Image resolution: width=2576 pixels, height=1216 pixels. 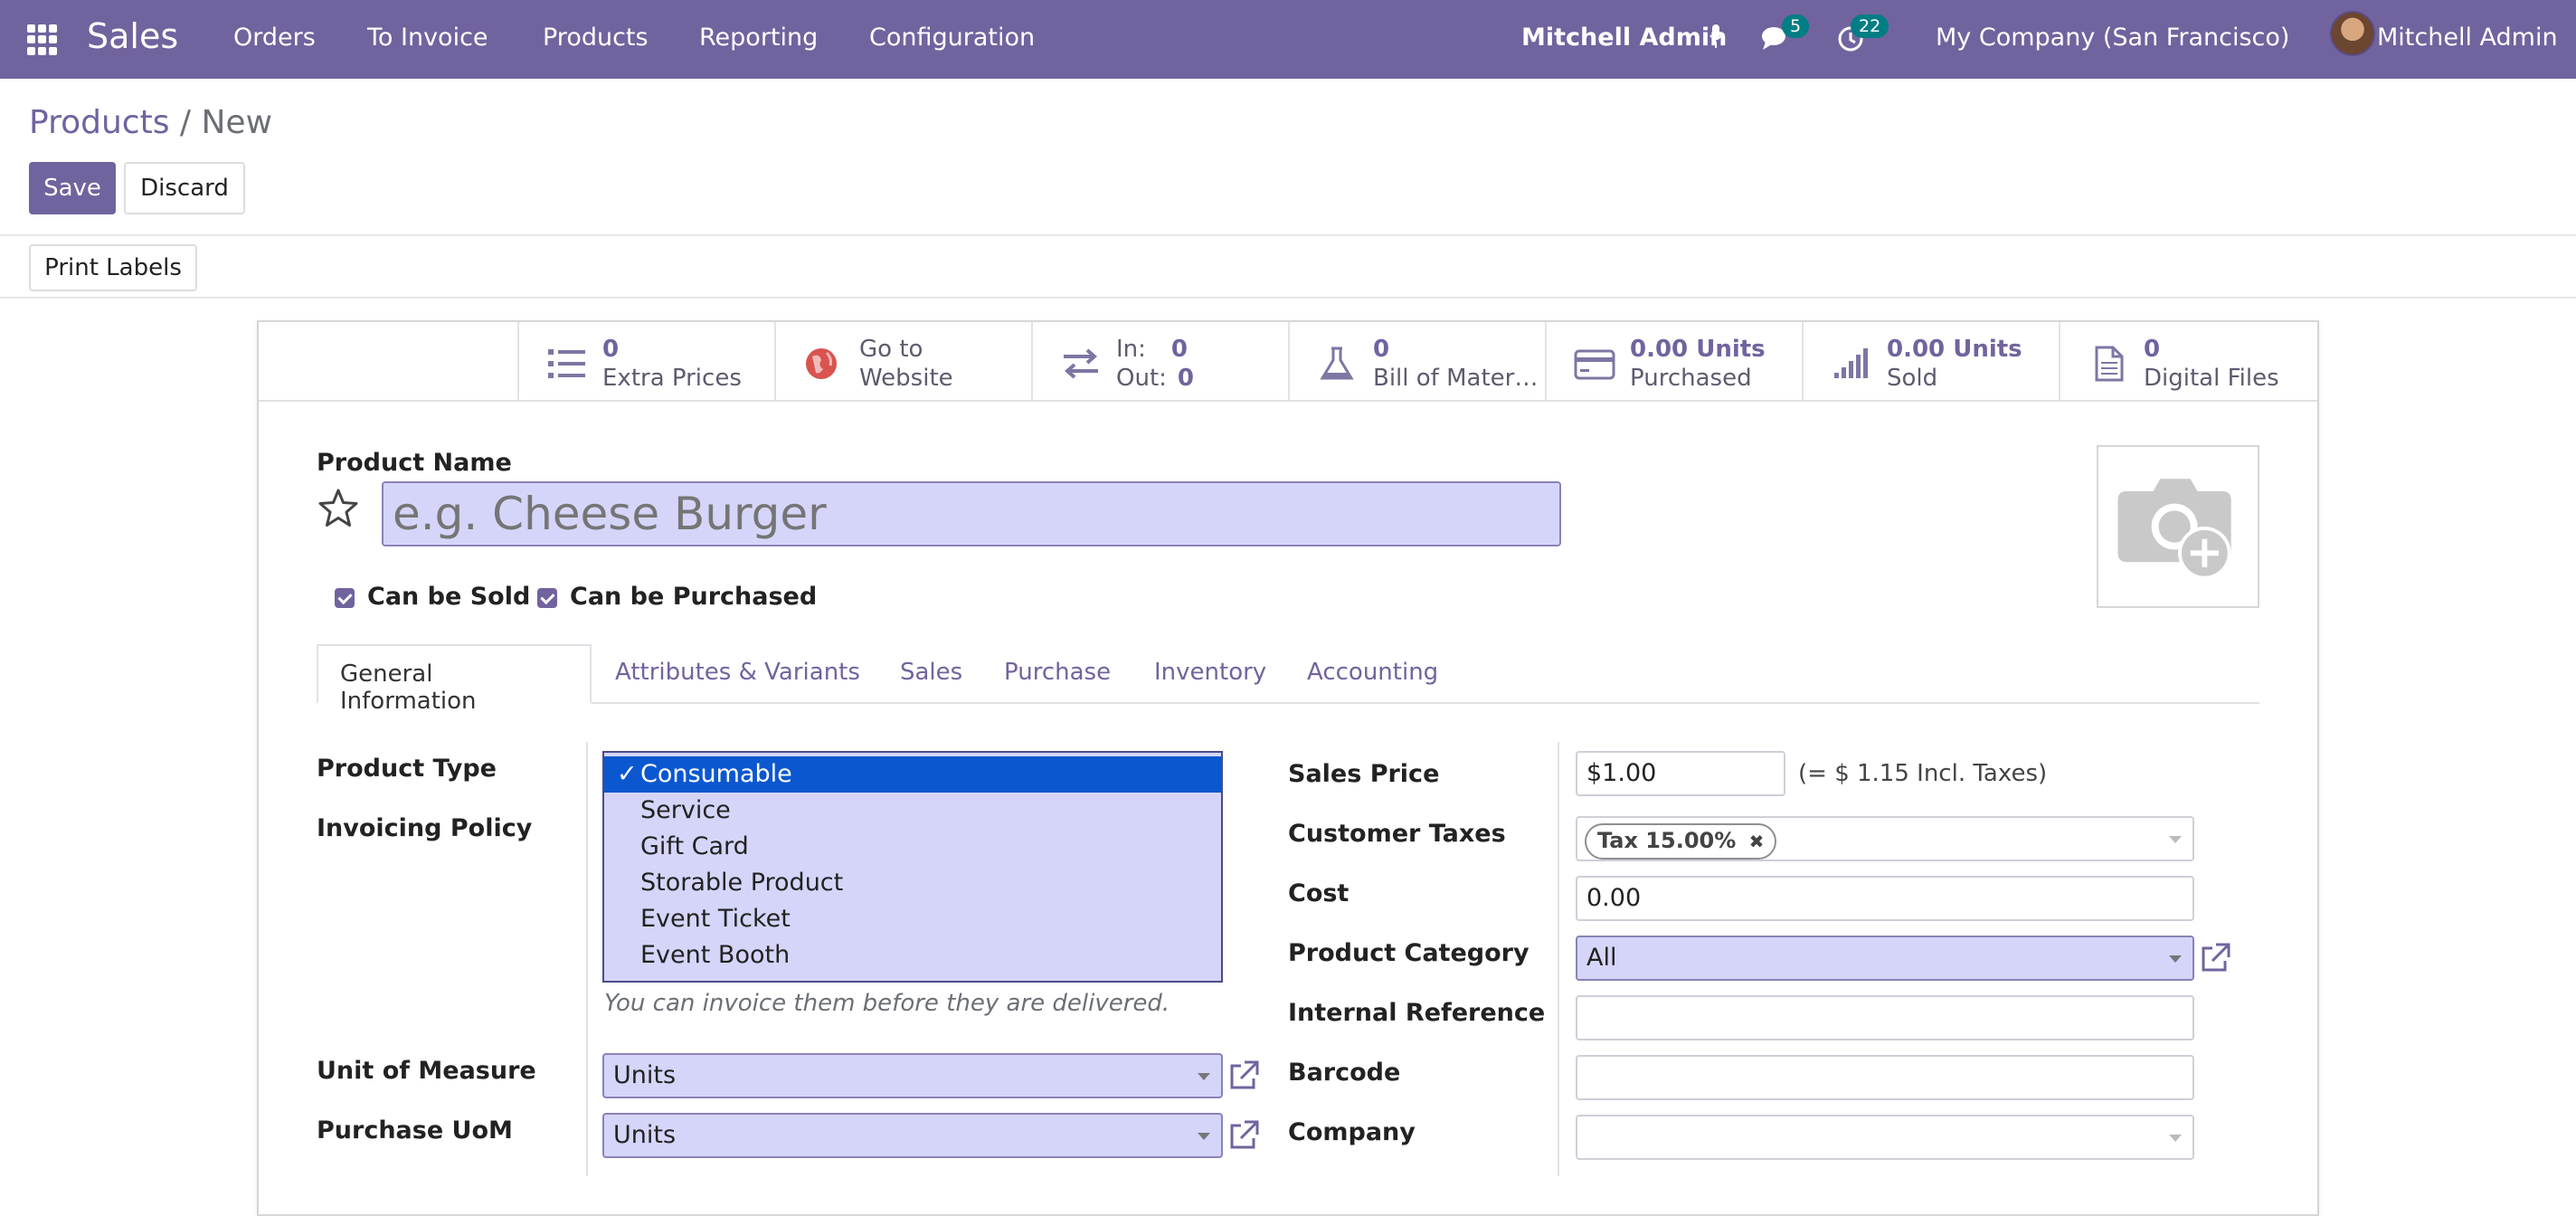 What do you see at coordinates (891, 350) in the screenshot?
I see `website-label-top: Go to` at bounding box center [891, 350].